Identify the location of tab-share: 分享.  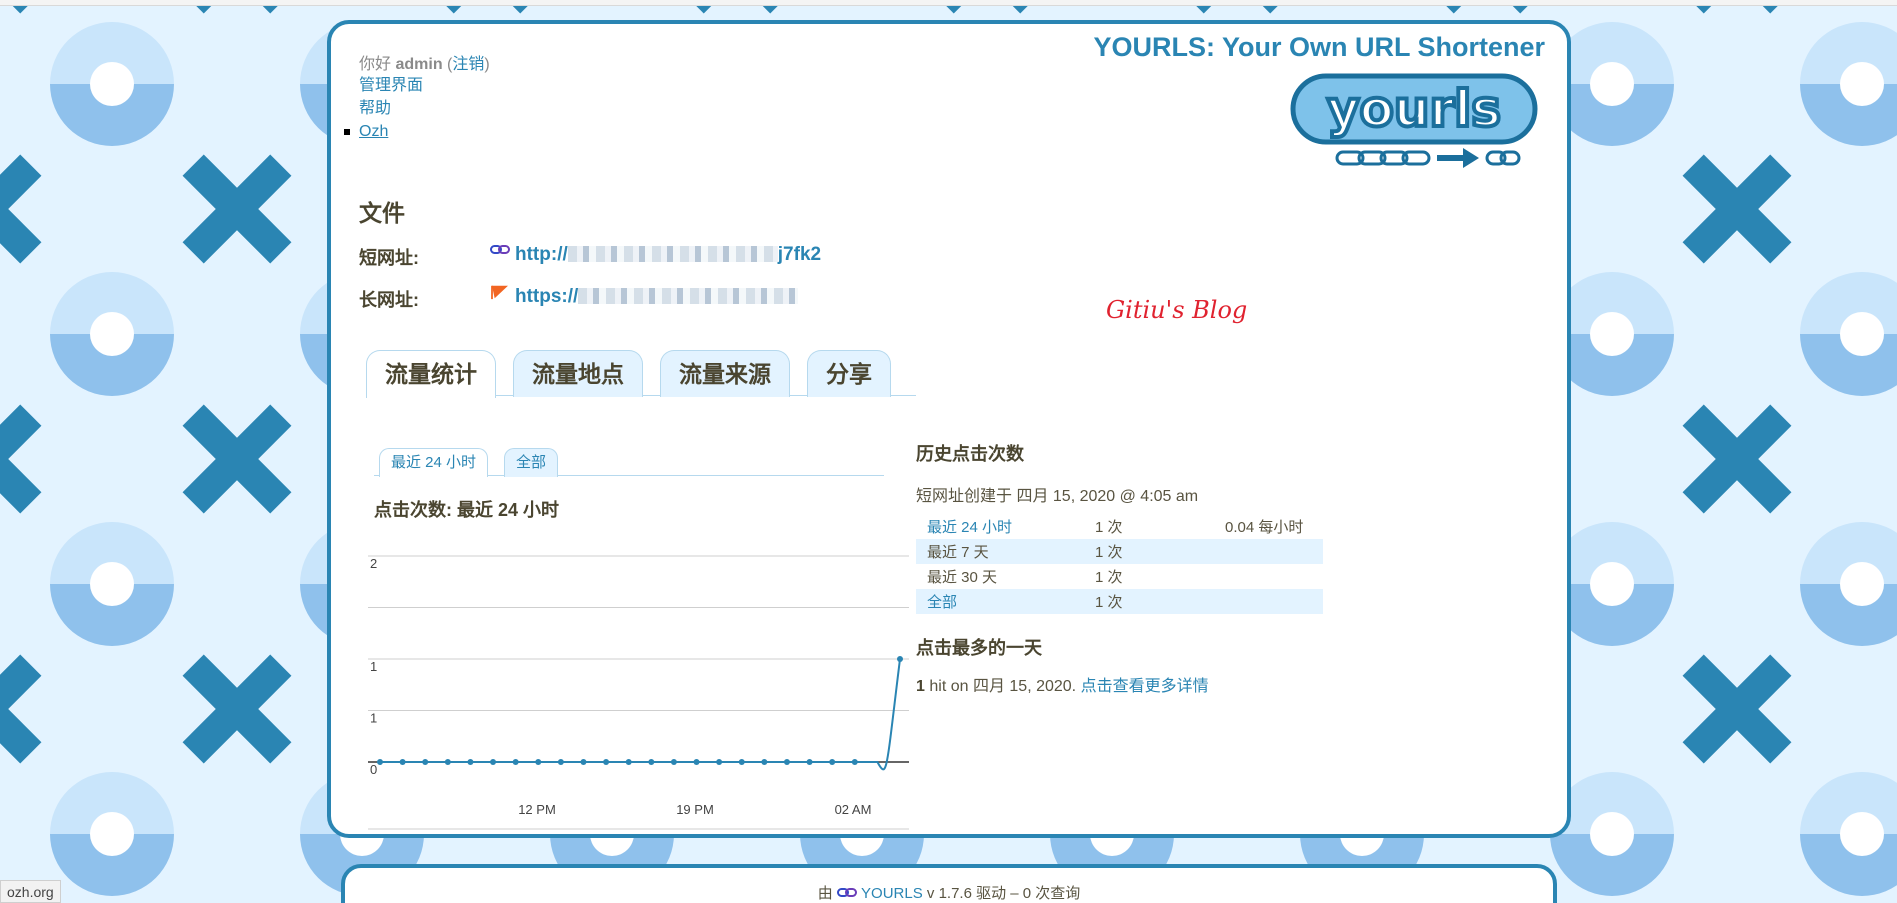
(849, 373).